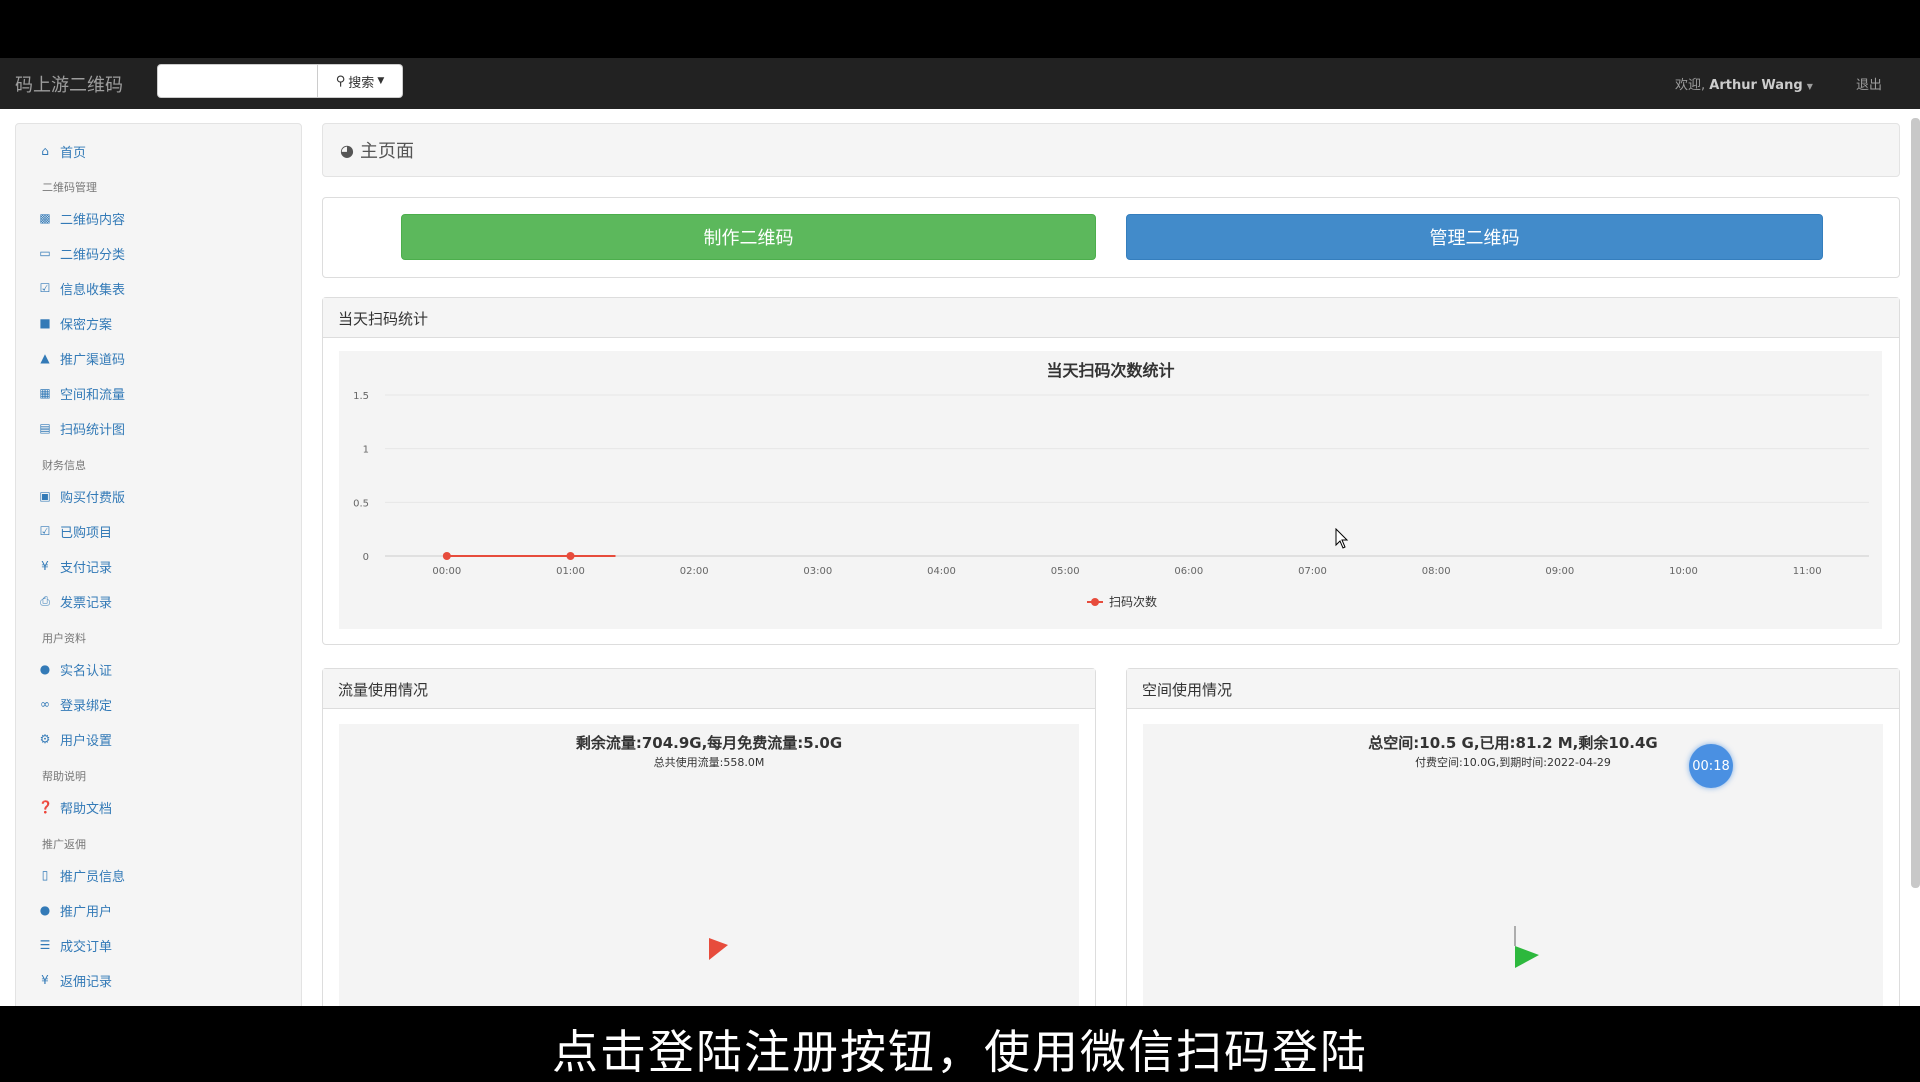  I want to click on sidebar-item-qrcode-content: ▩ 二维码内容, so click(81, 218).